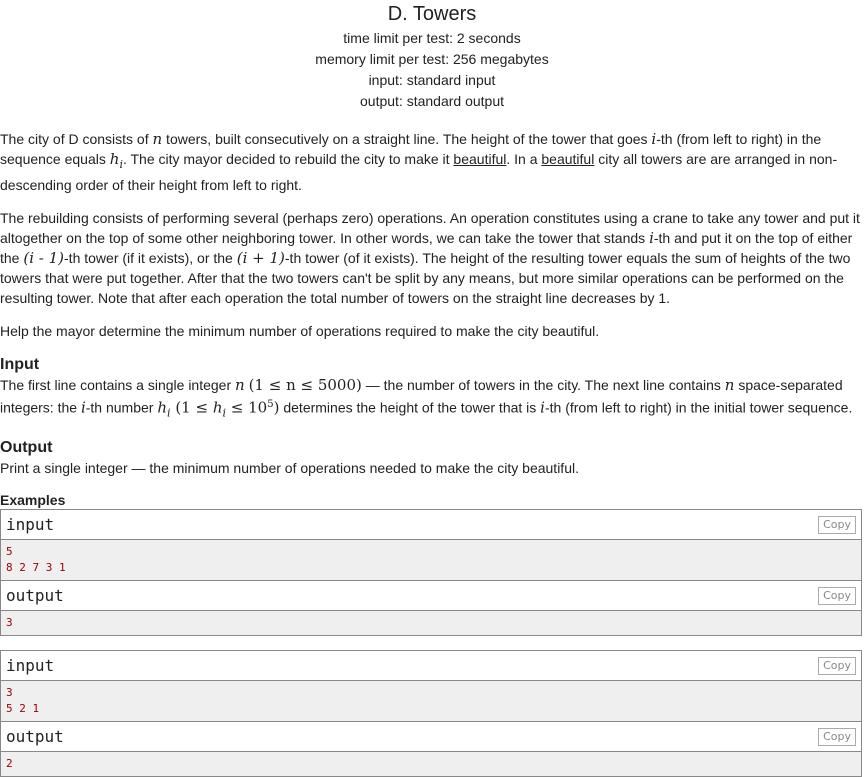 This screenshot has width=864, height=777. What do you see at coordinates (432, 80) in the screenshot?
I see `input-file: input: standard input` at bounding box center [432, 80].